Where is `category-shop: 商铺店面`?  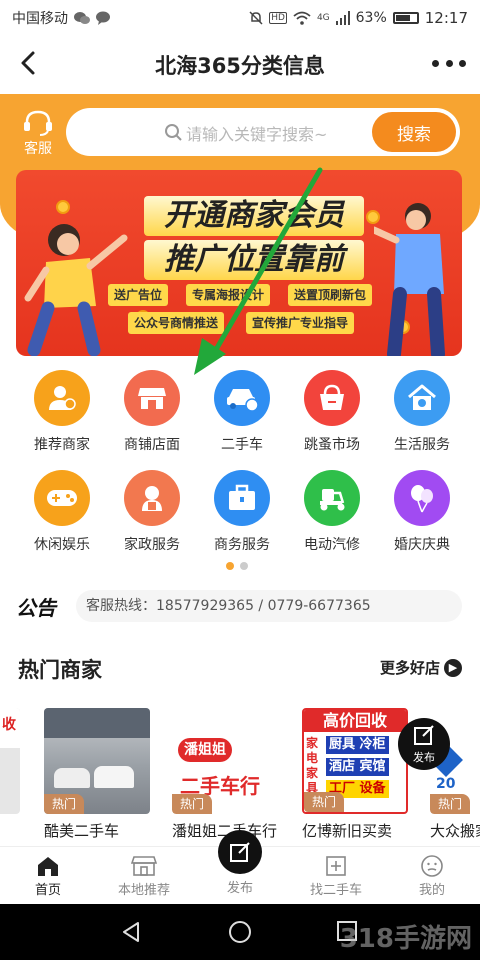
category-shop: 商铺店面 is located at coordinates (152, 412).